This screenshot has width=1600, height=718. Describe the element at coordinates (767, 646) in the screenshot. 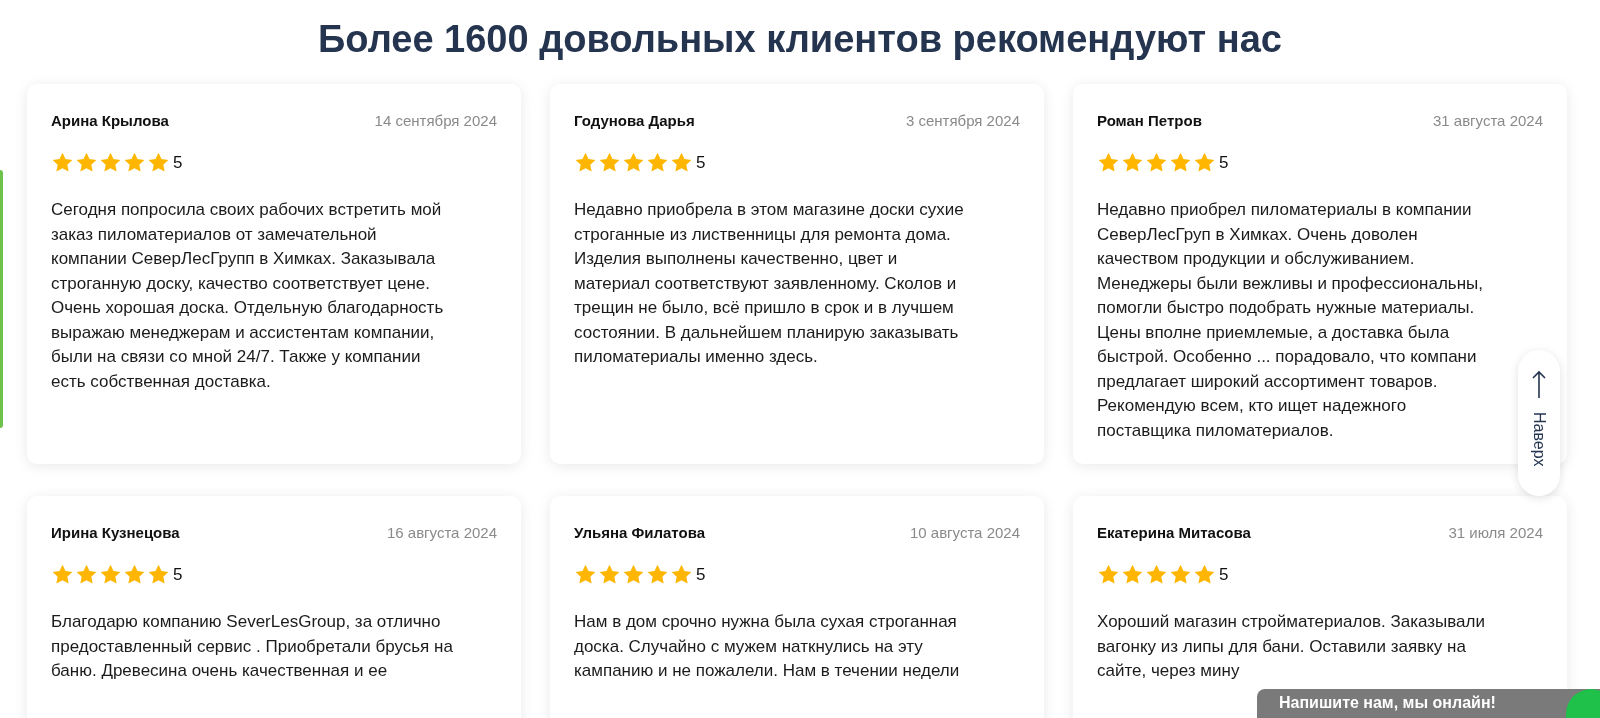

I see `review-text: Нам в дом срочно нужна была сухая строганная доска. Случайно с мужем наткнулись на эту кампанию и не пожалели. Нам в течении недели` at that location.